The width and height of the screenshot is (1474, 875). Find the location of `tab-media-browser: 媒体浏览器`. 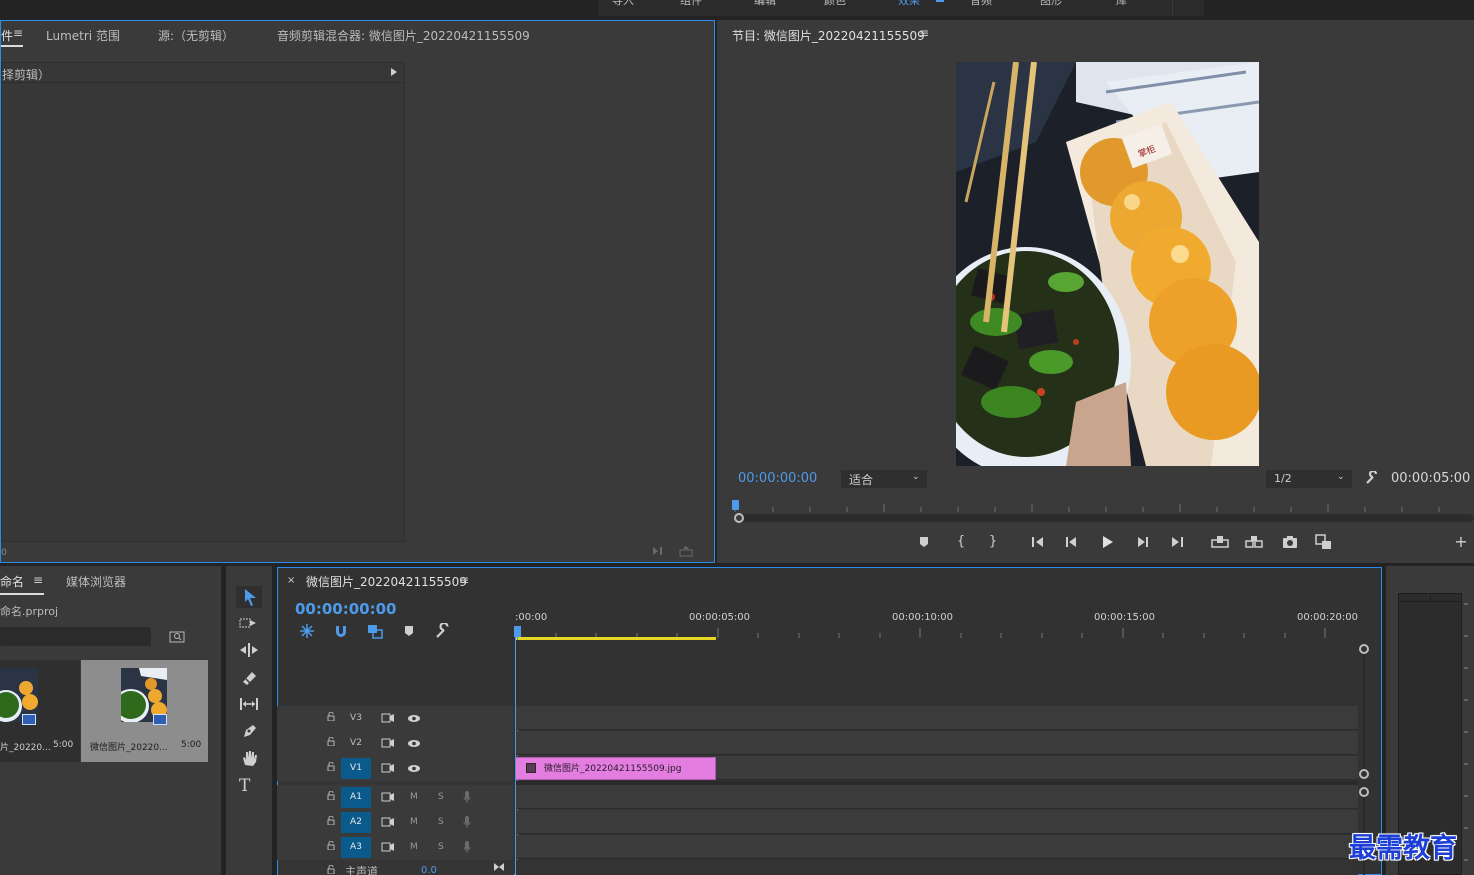

tab-media-browser: 媒体浏览器 is located at coordinates (96, 581).